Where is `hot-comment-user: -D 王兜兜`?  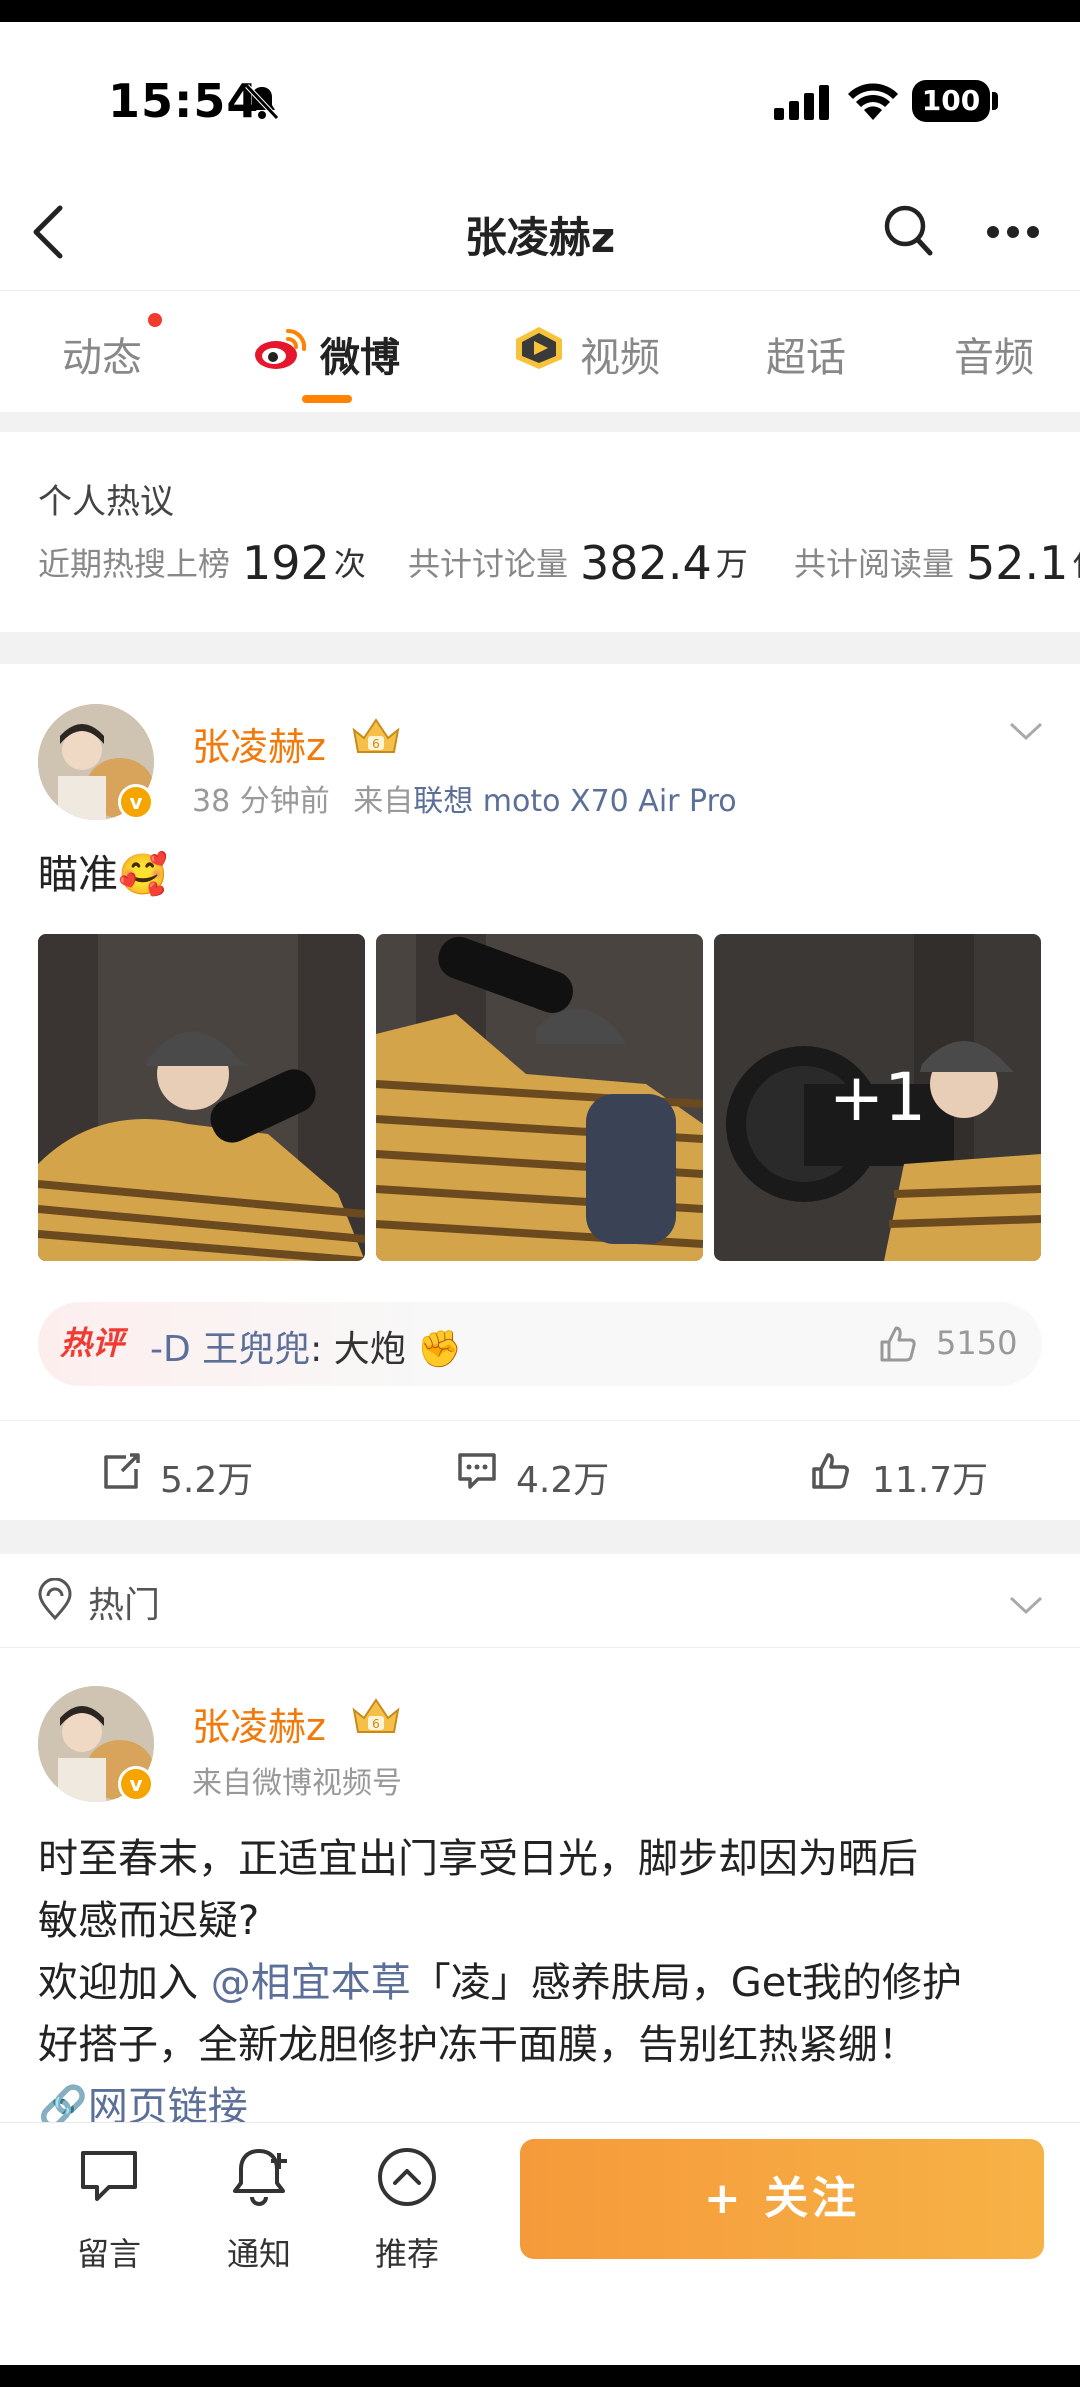 hot-comment-user: -D 王兜兜 is located at coordinates (230, 1349).